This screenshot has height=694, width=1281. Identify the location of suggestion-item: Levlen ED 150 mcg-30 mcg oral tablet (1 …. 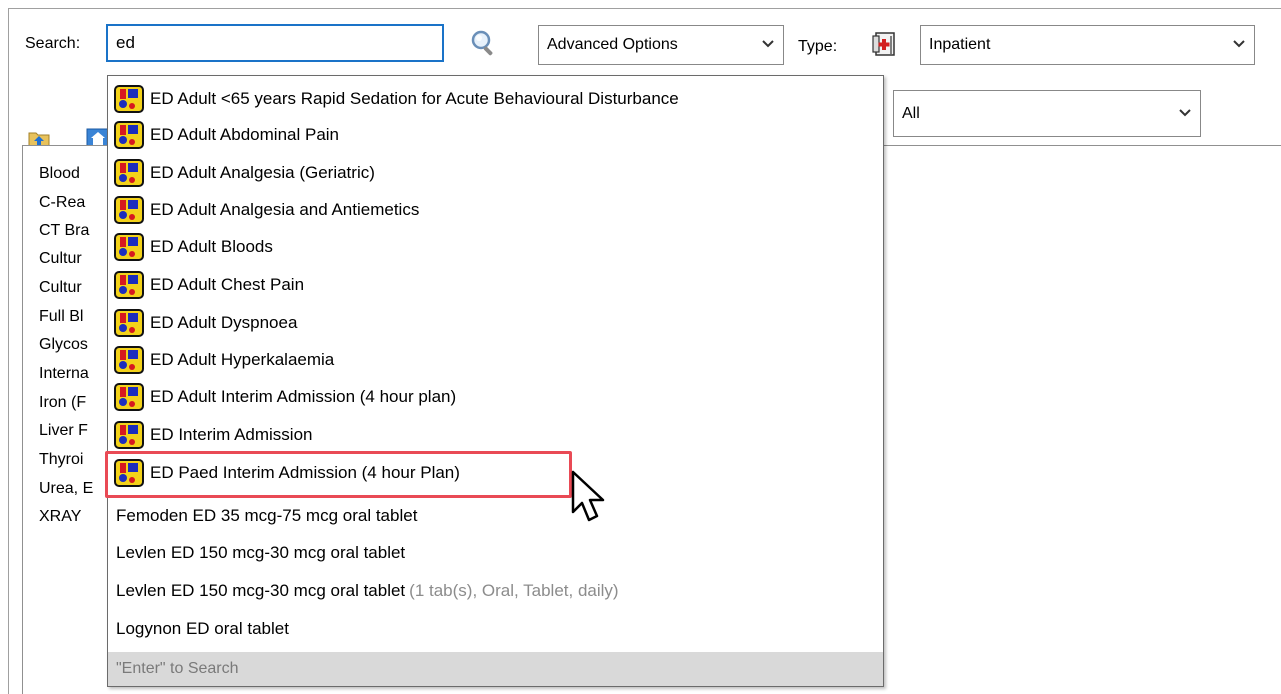
(495, 591).